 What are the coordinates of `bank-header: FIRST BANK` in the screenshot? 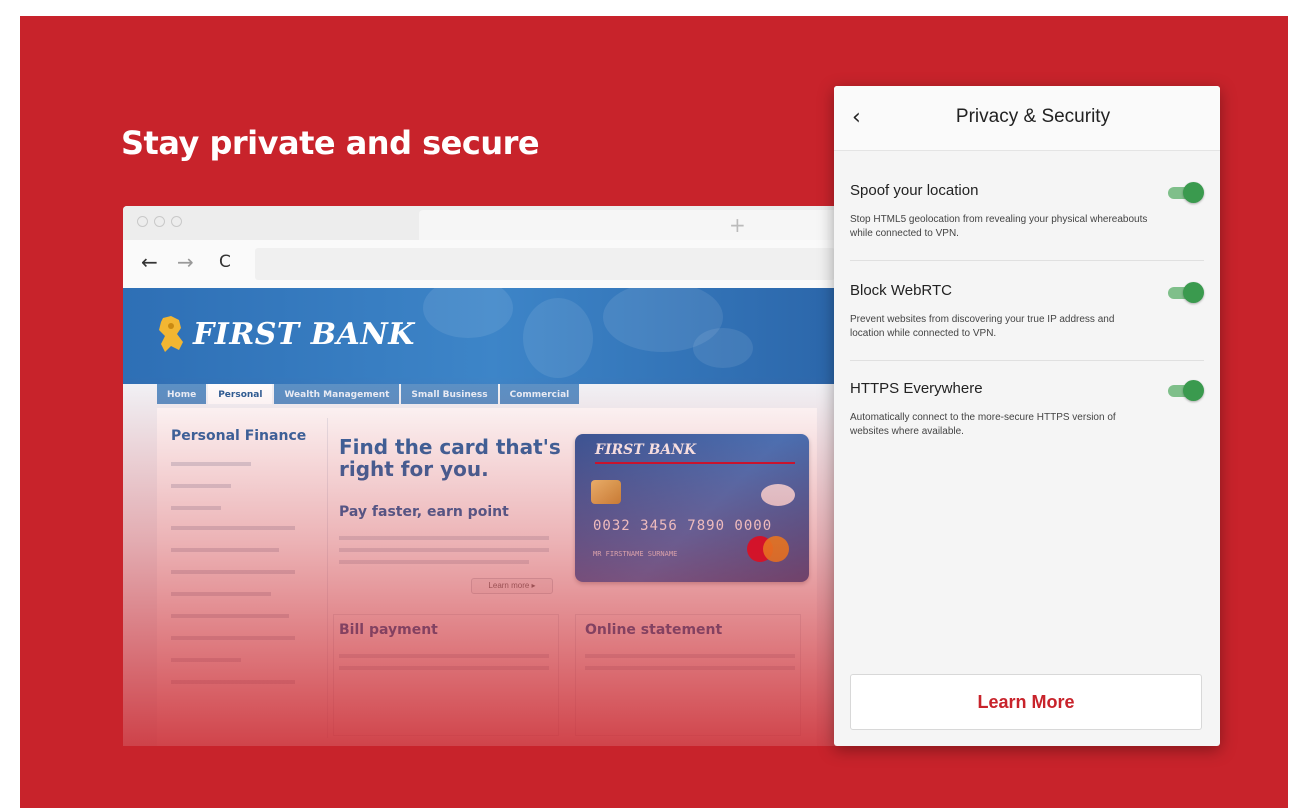 It's located at (493, 336).